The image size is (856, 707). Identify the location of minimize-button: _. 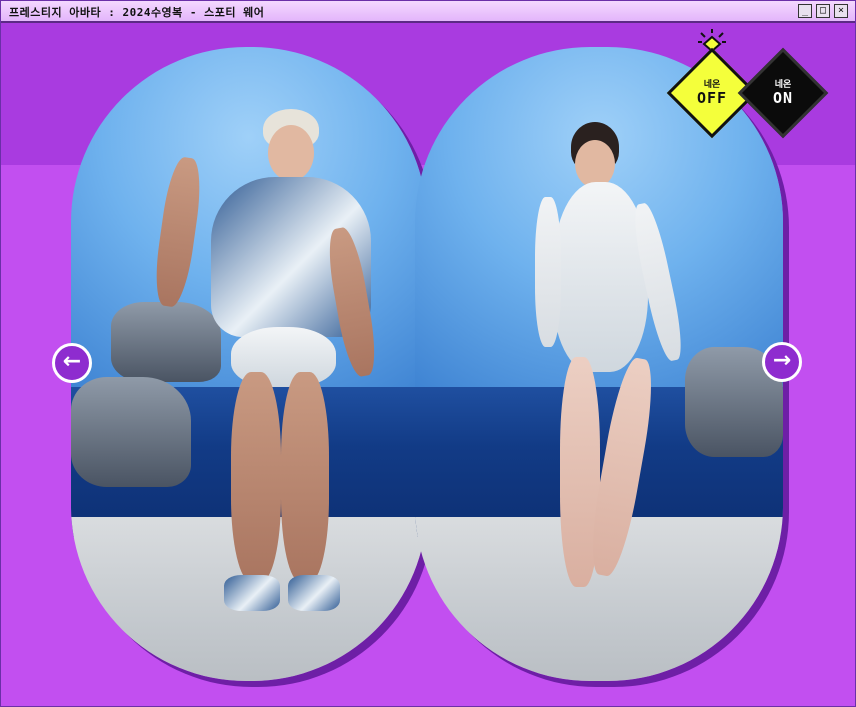
(805, 11).